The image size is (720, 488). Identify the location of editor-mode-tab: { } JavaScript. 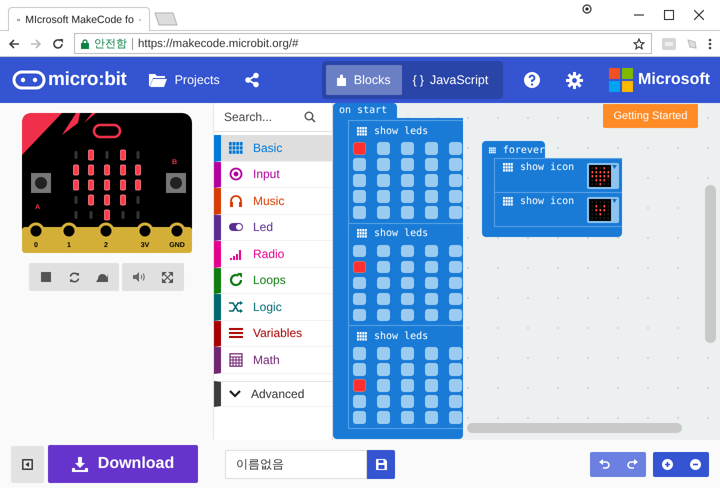
(451, 80).